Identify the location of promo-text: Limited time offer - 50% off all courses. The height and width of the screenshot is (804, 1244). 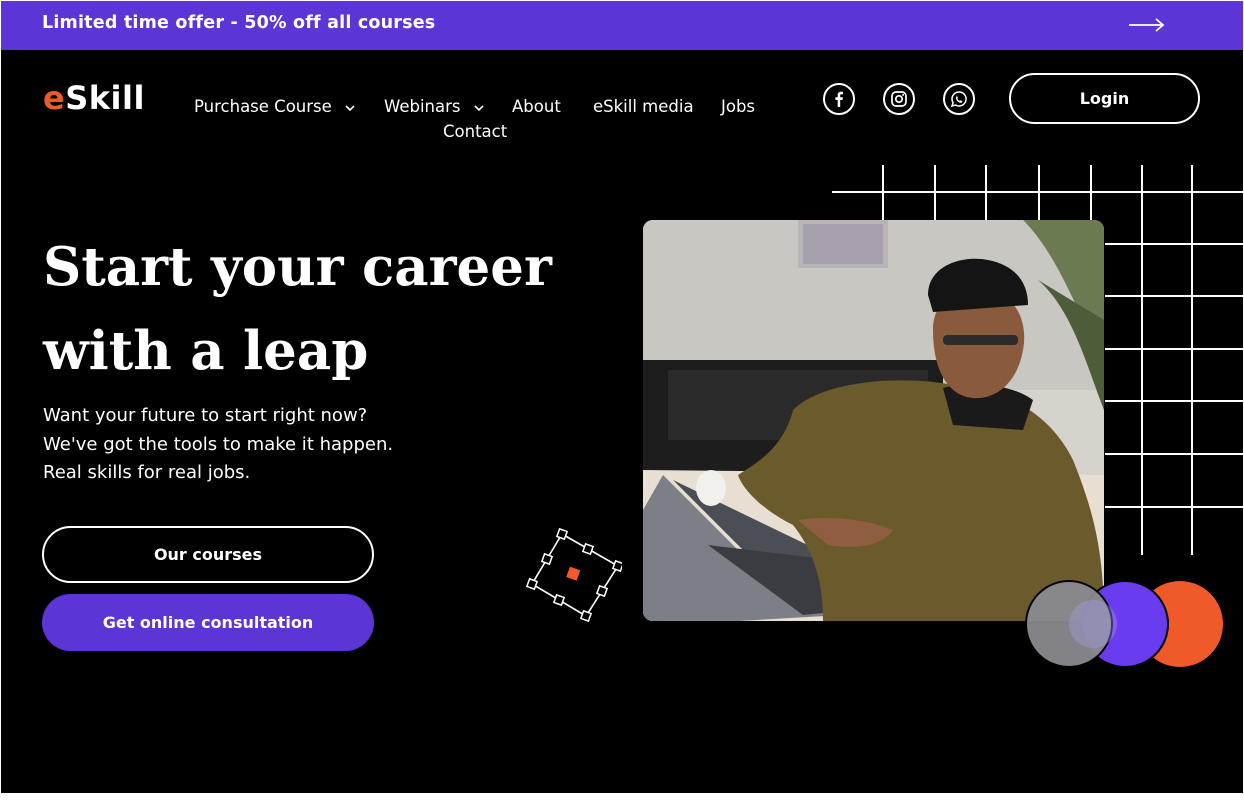
(239, 23).